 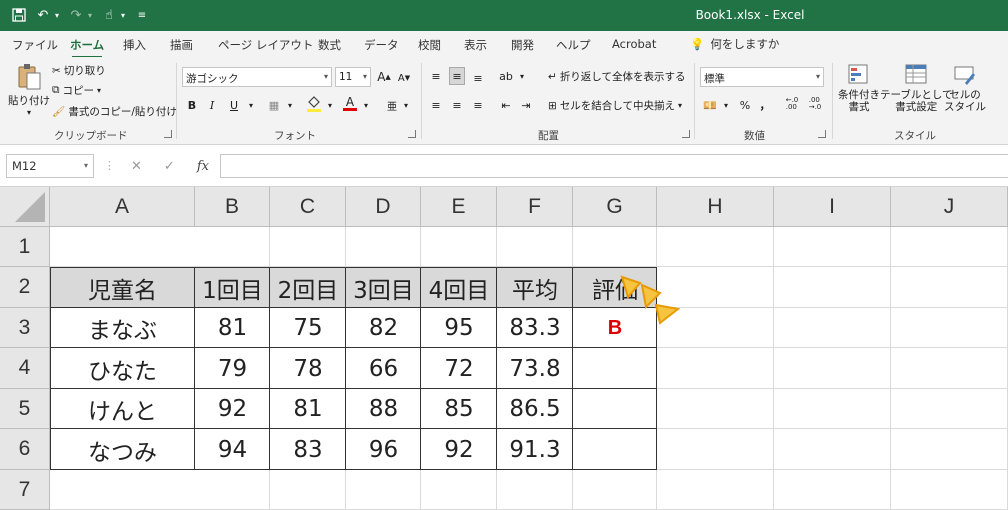 What do you see at coordinates (169, 166) in the screenshot?
I see `enter-icon: ✓` at bounding box center [169, 166].